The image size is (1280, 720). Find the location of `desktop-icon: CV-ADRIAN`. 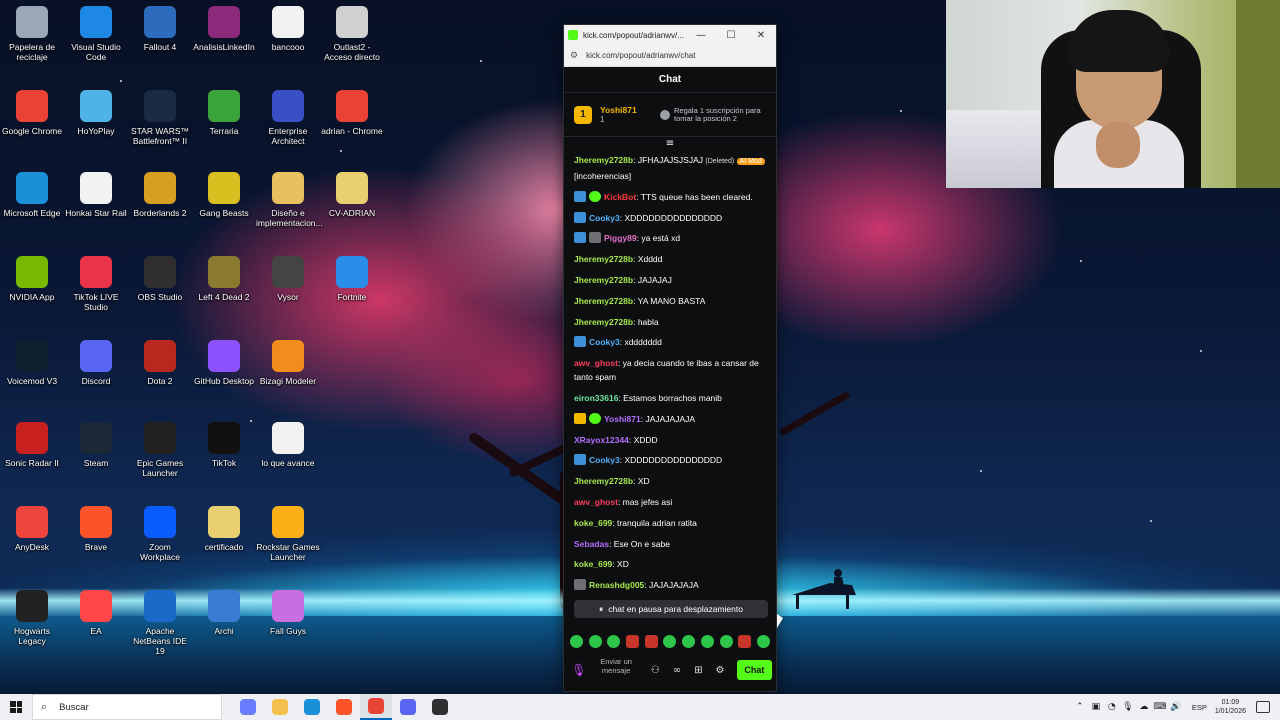

desktop-icon: CV-ADRIAN is located at coordinates (352, 195).